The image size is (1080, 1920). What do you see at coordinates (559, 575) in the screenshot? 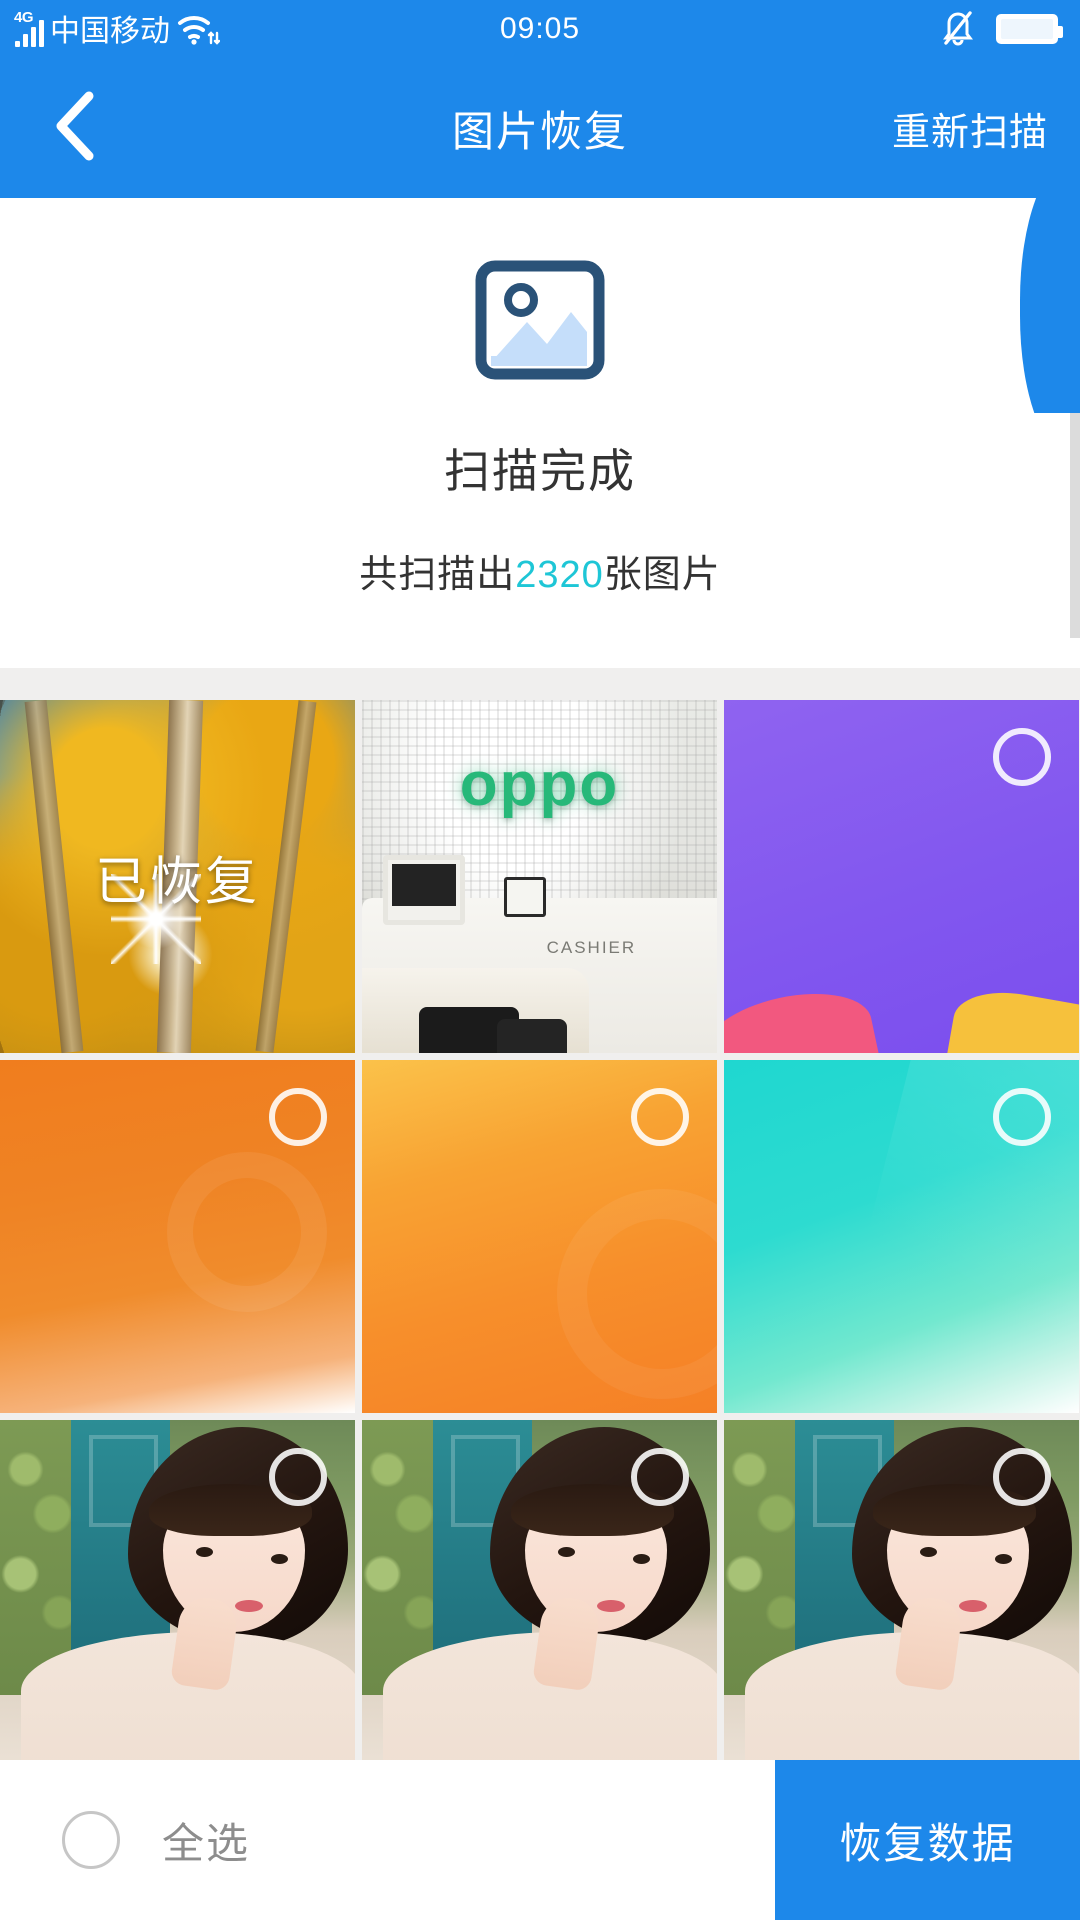
I see `photo-count: 2320` at bounding box center [559, 575].